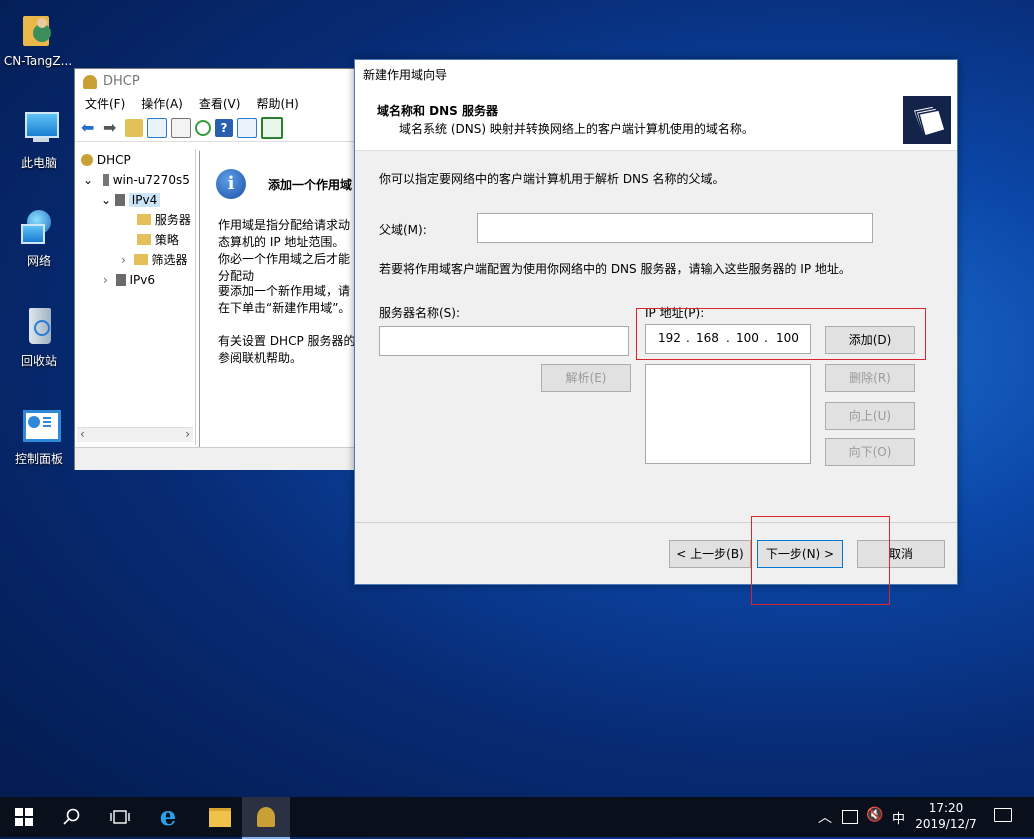  What do you see at coordinates (72, 817) in the screenshot?
I see `search-button` at bounding box center [72, 817].